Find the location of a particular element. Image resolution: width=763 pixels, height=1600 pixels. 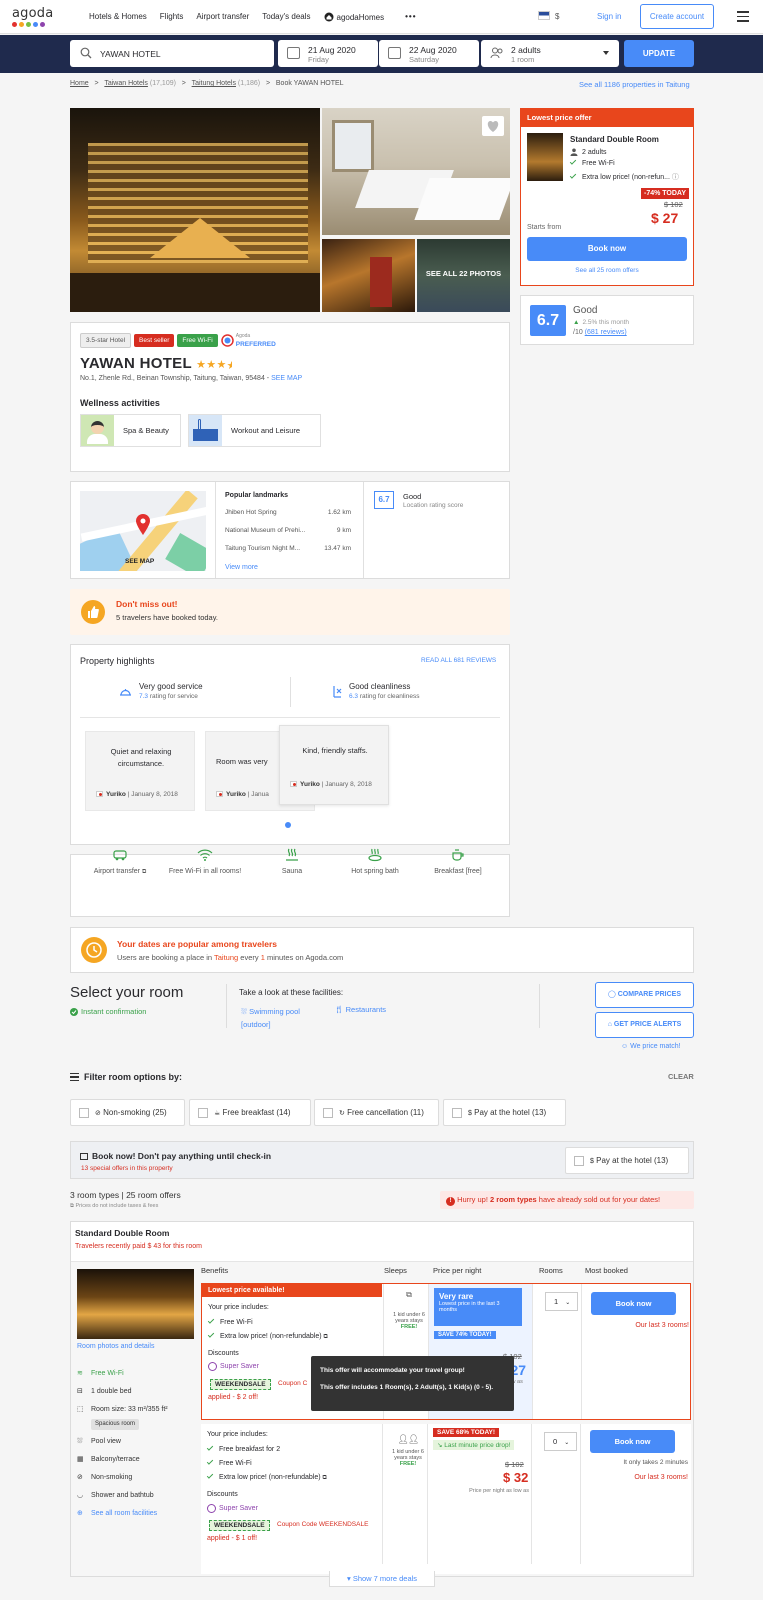

checkin-date-picker: 21 Aug 2020 Friday is located at coordinates (328, 53).